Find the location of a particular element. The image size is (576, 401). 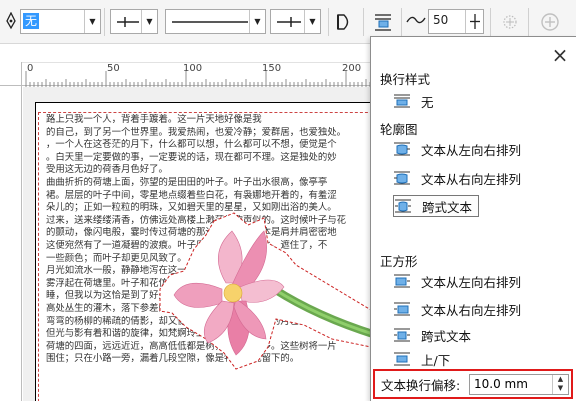

vertical-ruler is located at coordinates (11, 243).